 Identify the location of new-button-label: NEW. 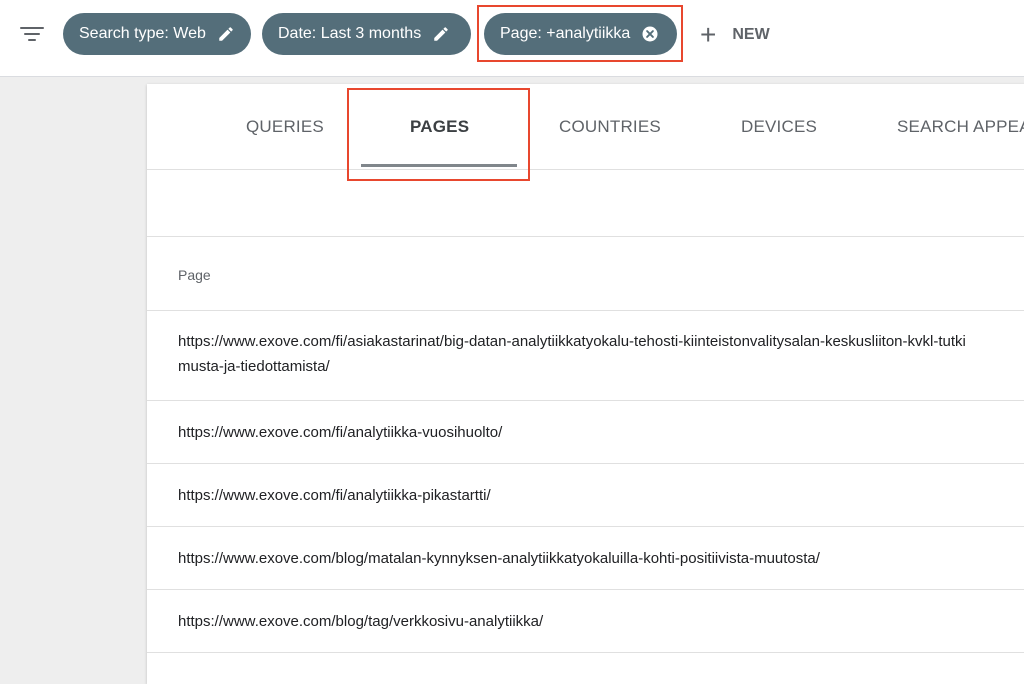
(751, 34).